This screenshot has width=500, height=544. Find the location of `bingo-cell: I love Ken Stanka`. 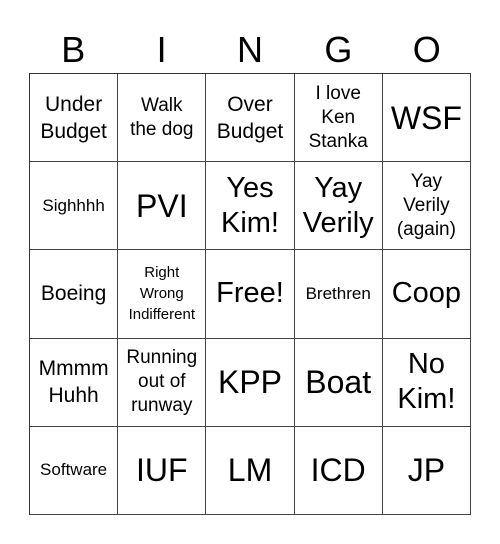

bingo-cell: I love Ken Stanka is located at coordinates (338, 118).